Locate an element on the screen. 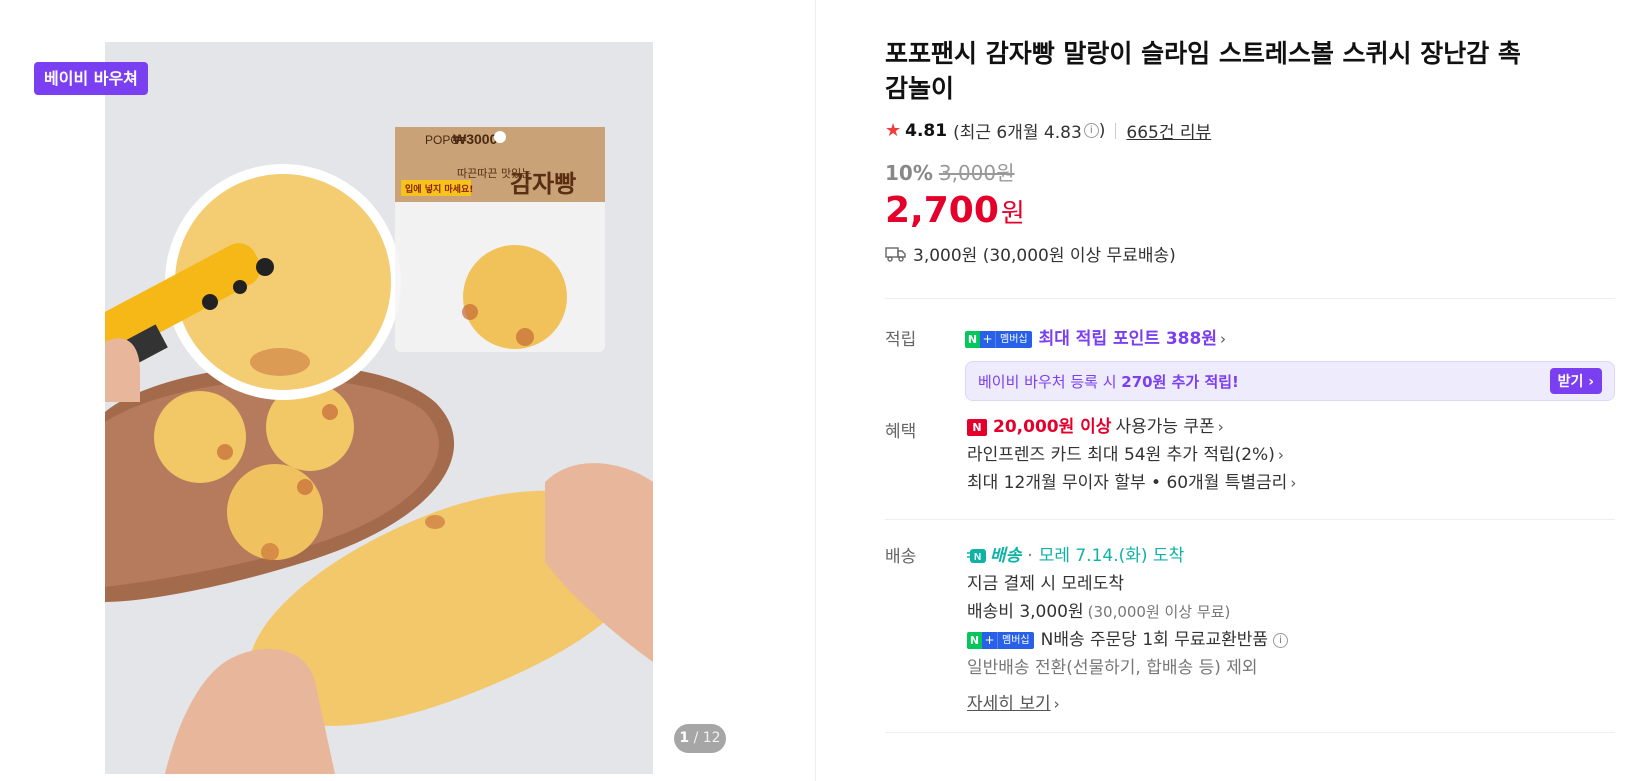 The image size is (1627, 781). package-price: ₩3000 is located at coordinates (475, 139).